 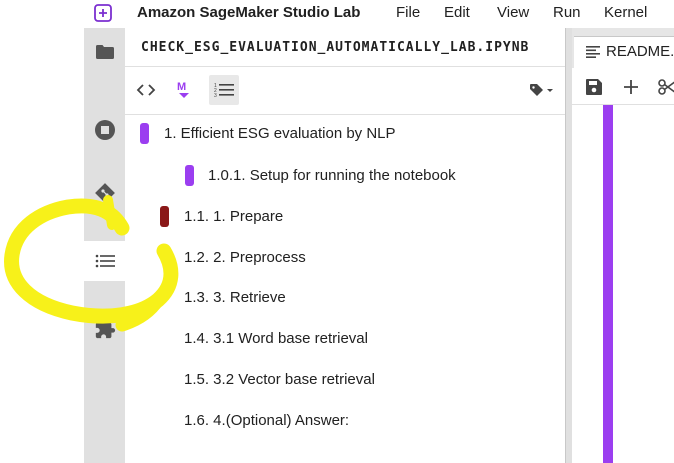 What do you see at coordinates (235, 297) in the screenshot?
I see `toc-entry: 1.3. 3. Retrieve` at bounding box center [235, 297].